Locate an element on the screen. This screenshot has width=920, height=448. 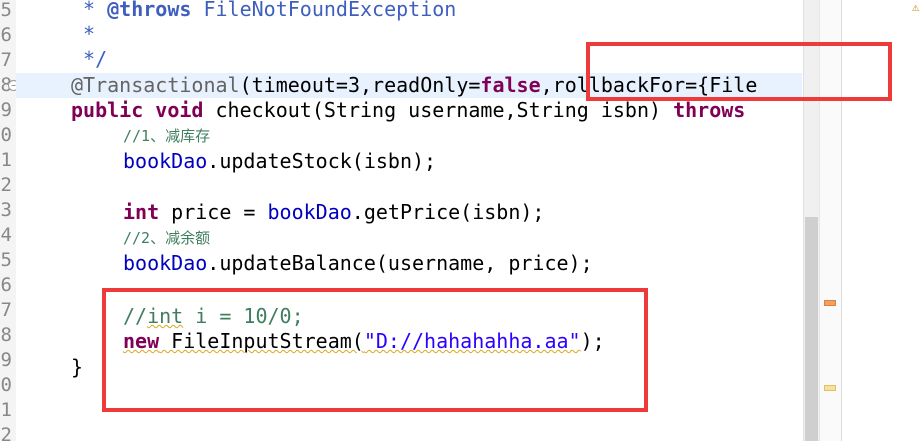
warning-icon: ⚠ is located at coordinates (915, 7).